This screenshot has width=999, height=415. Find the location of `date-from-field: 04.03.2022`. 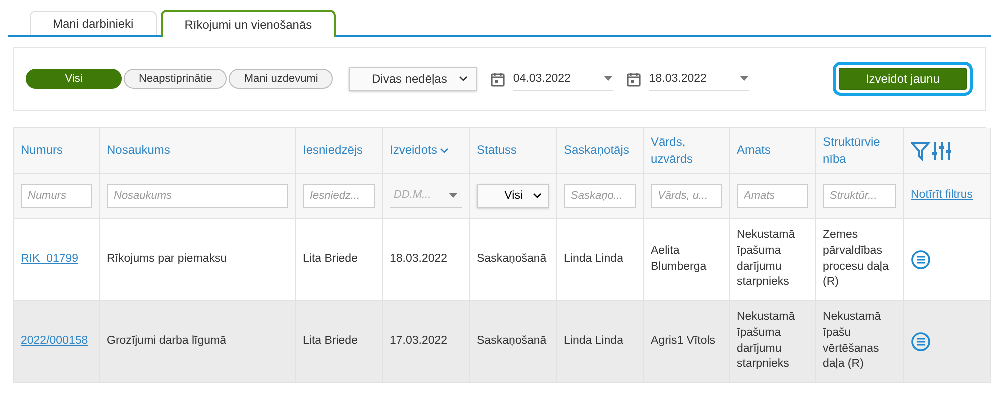

date-from-field: 04.03.2022 is located at coordinates (563, 79).